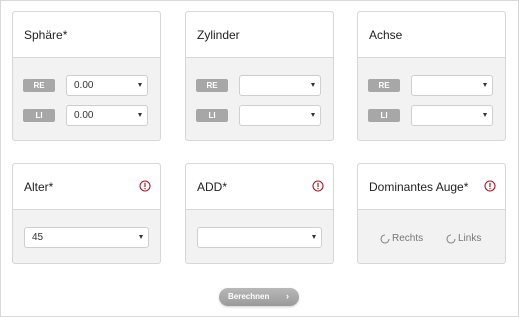  What do you see at coordinates (84, 85) in the screenshot?
I see `sphaere-re-value: 0.00` at bounding box center [84, 85].